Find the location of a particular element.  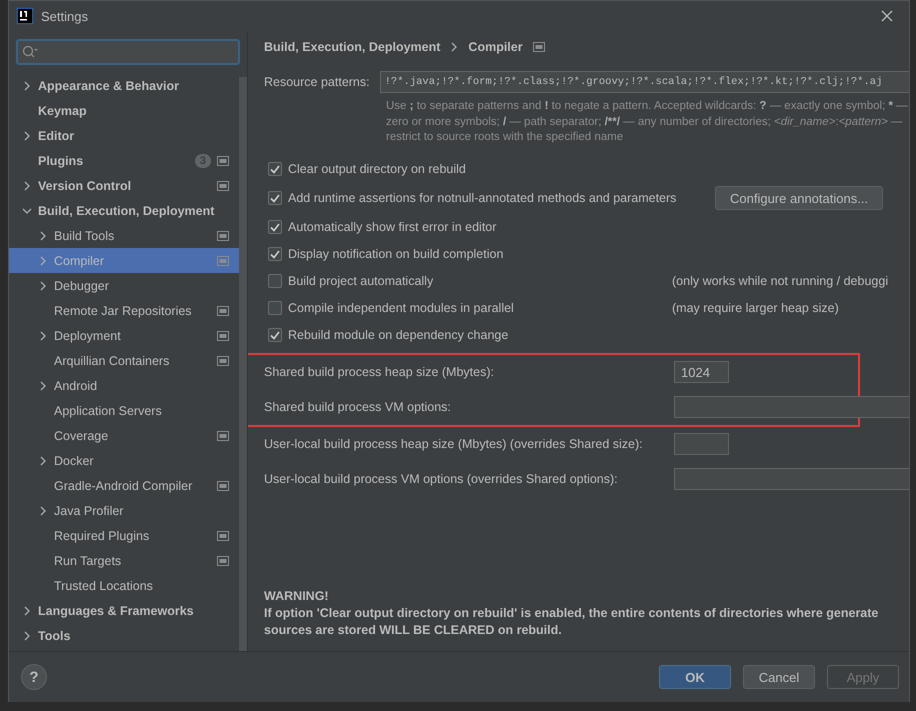

field-label: Resource patterns: is located at coordinates (317, 82).